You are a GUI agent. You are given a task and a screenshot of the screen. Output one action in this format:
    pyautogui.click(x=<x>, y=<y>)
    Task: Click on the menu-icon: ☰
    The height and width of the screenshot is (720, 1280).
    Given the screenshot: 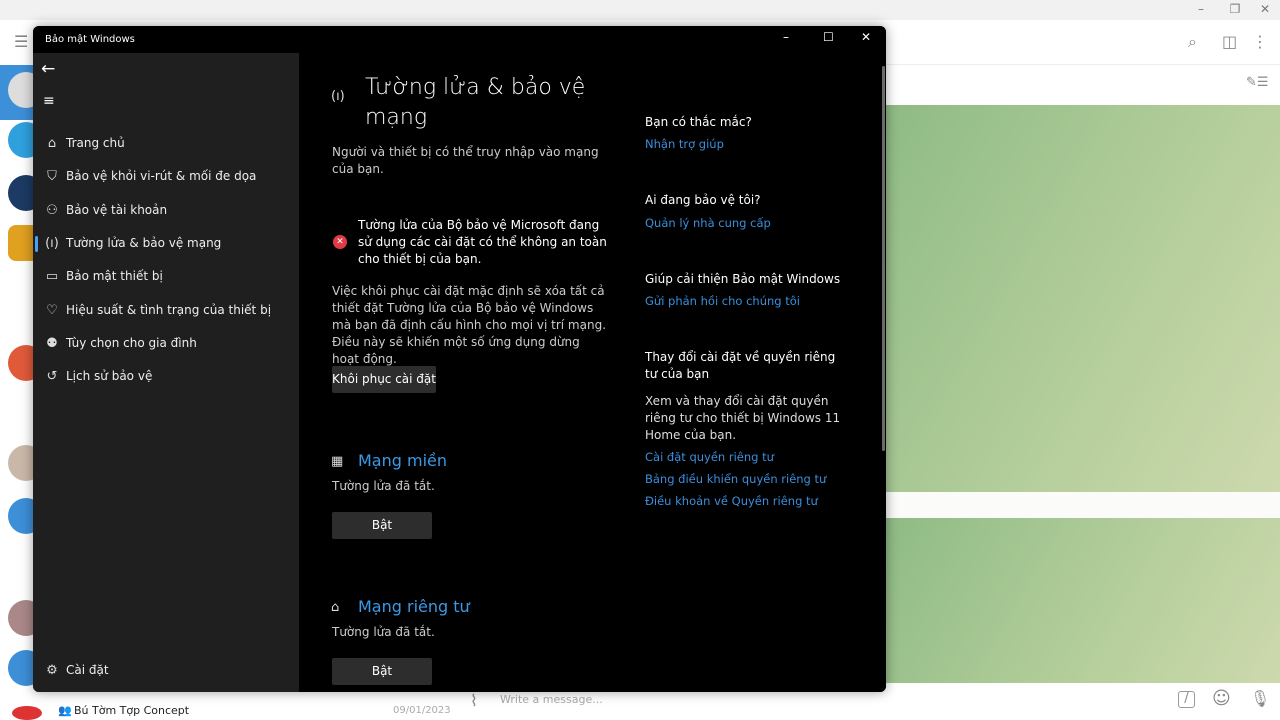 What is the action you would take?
    pyautogui.click(x=21, y=41)
    